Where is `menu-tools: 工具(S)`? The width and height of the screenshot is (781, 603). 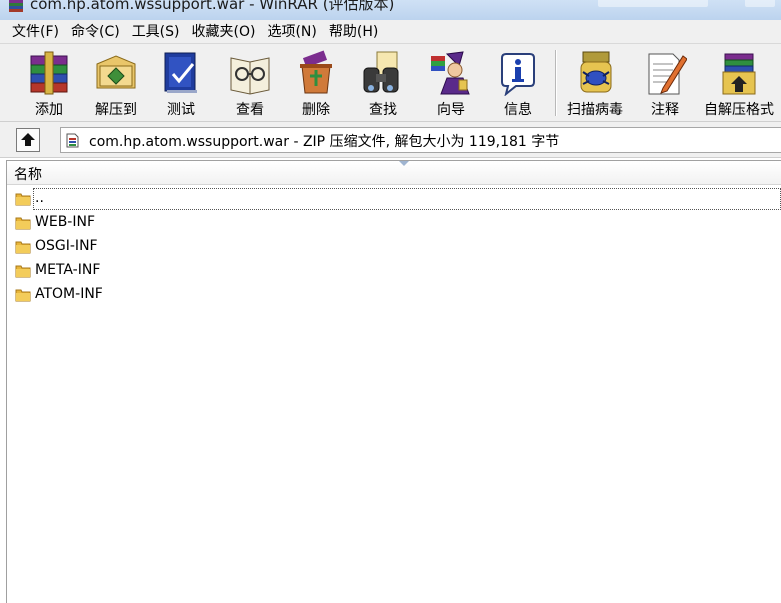 menu-tools: 工具(S) is located at coordinates (156, 32).